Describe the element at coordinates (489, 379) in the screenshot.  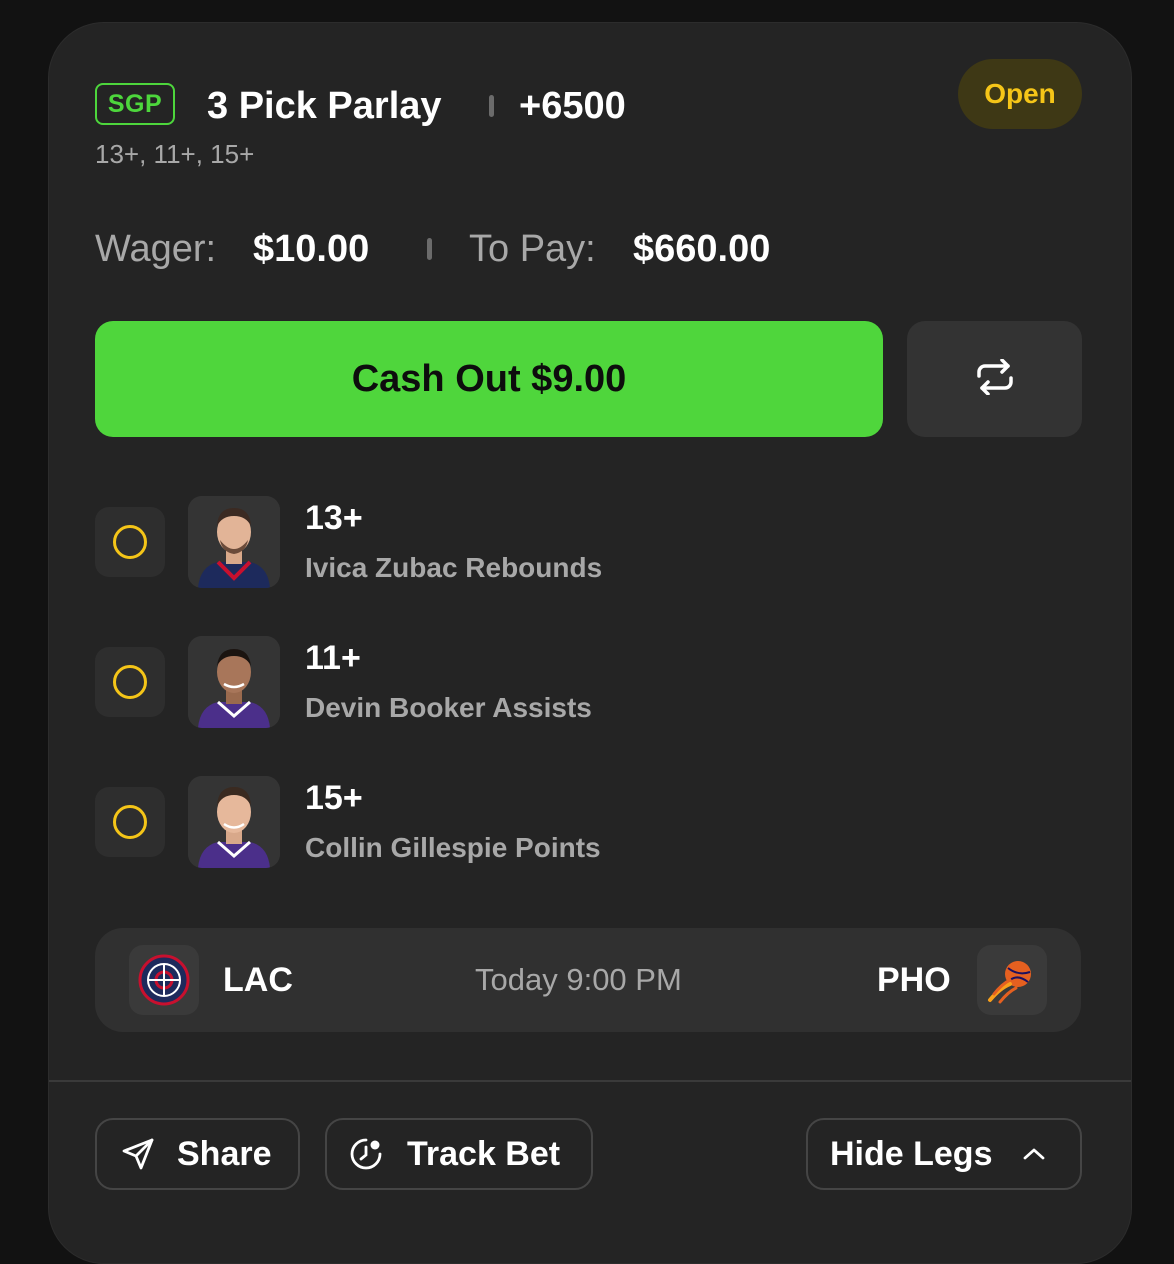
I see `cash-out-button: Cash Out $9.00` at that location.